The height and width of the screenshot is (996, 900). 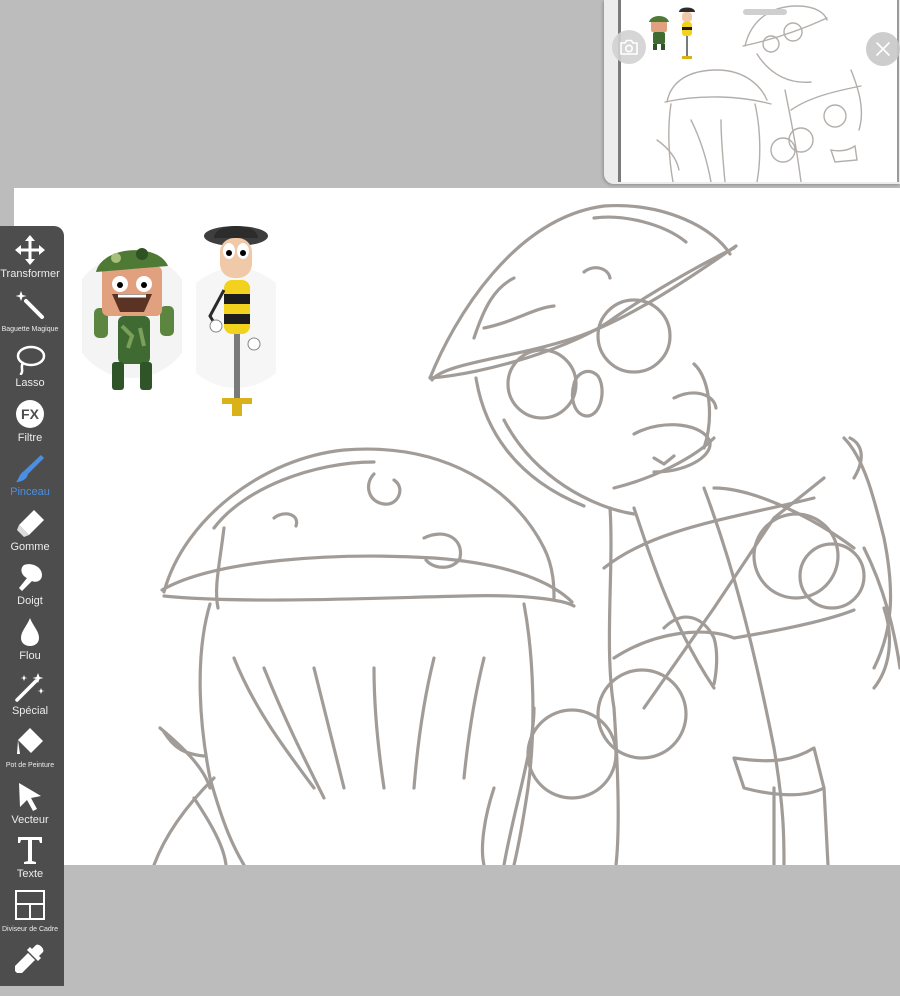 I want to click on tool-blur: Flou, so click(x=30, y=643).